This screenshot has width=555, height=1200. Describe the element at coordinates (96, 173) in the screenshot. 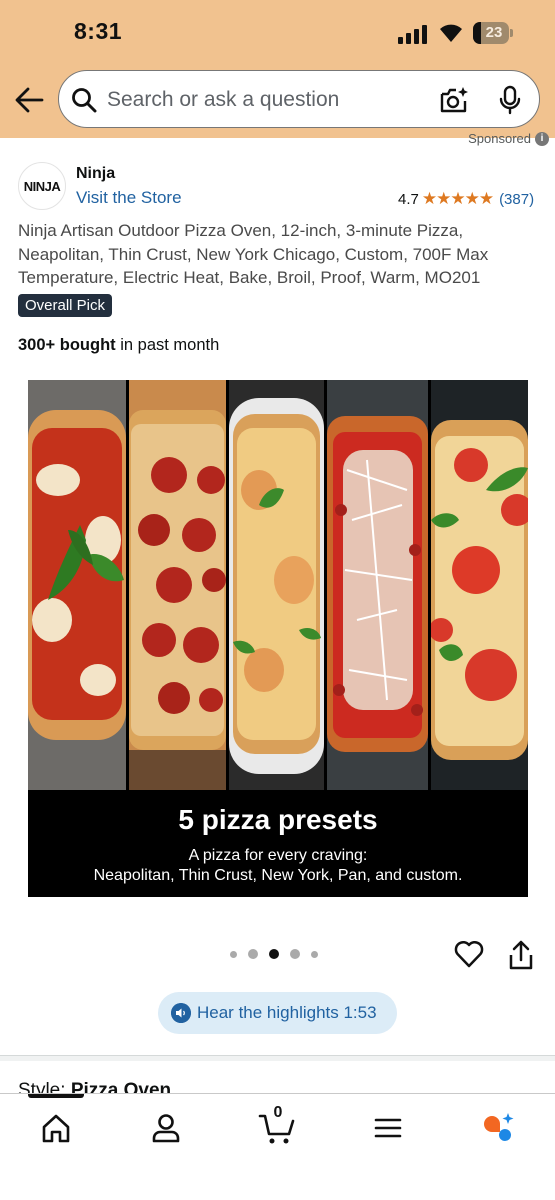

I see `brand-name: Ninja` at that location.